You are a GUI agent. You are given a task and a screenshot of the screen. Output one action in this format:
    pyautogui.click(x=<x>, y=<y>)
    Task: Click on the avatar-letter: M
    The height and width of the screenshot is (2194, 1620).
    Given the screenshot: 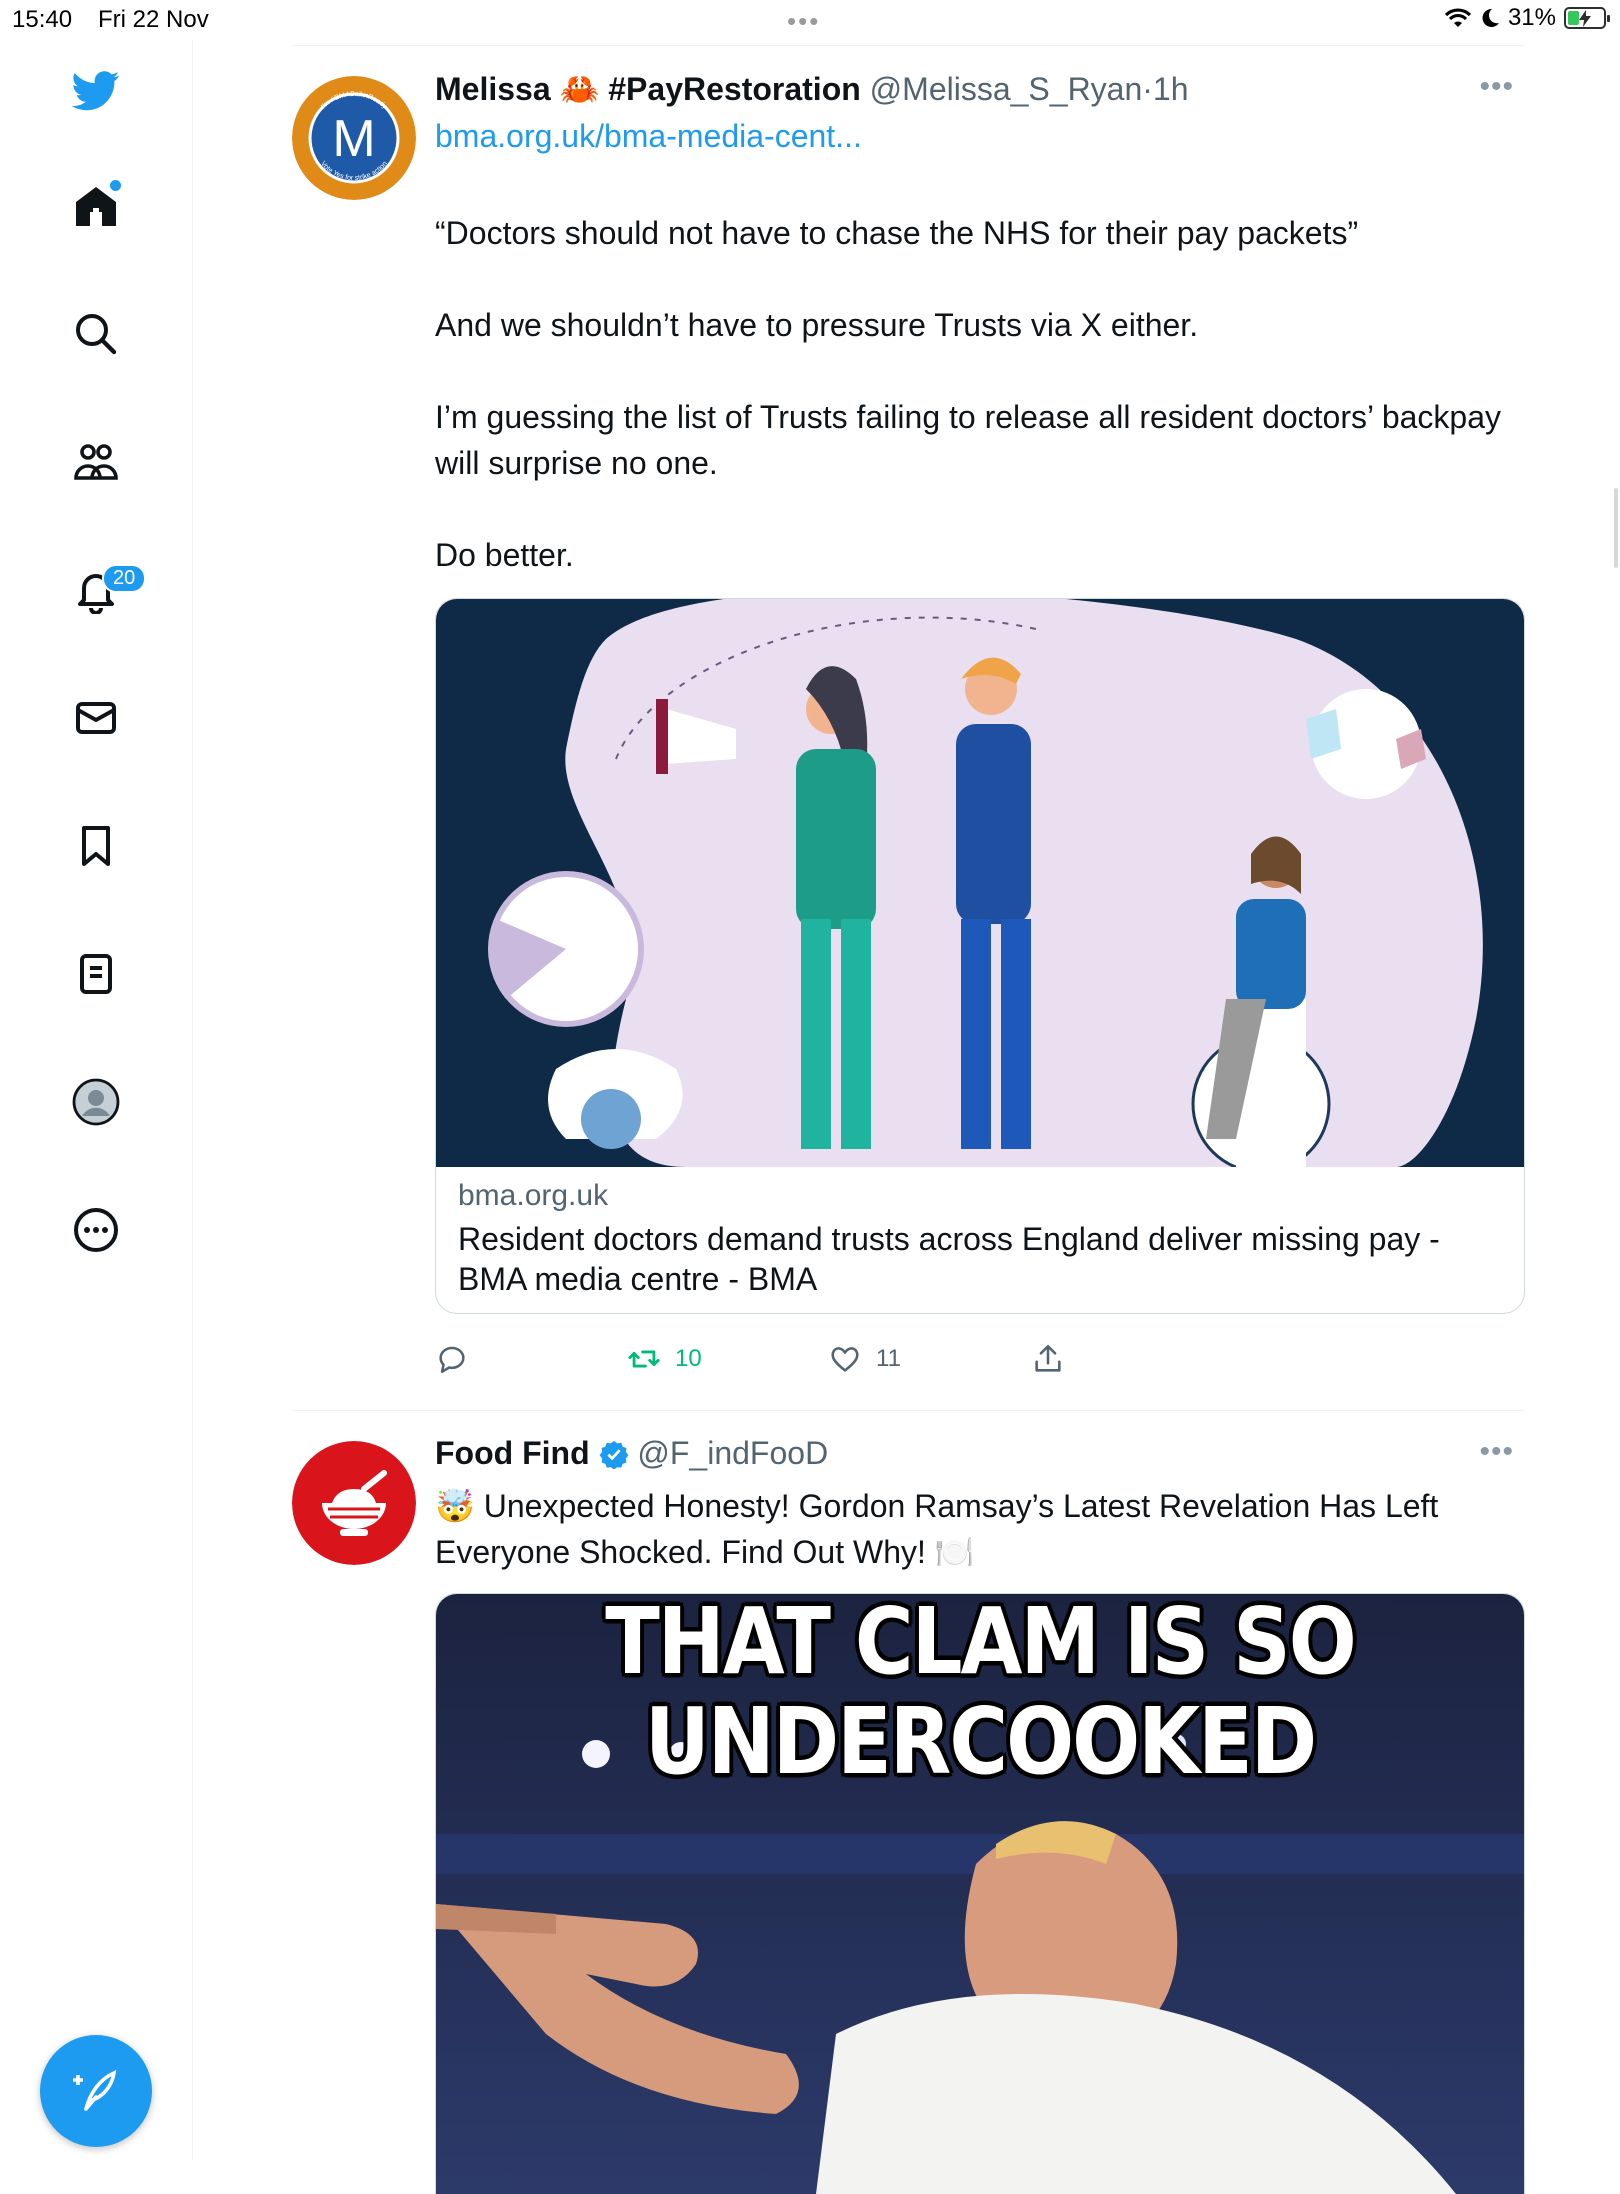 What is the action you would take?
    pyautogui.click(x=353, y=139)
    